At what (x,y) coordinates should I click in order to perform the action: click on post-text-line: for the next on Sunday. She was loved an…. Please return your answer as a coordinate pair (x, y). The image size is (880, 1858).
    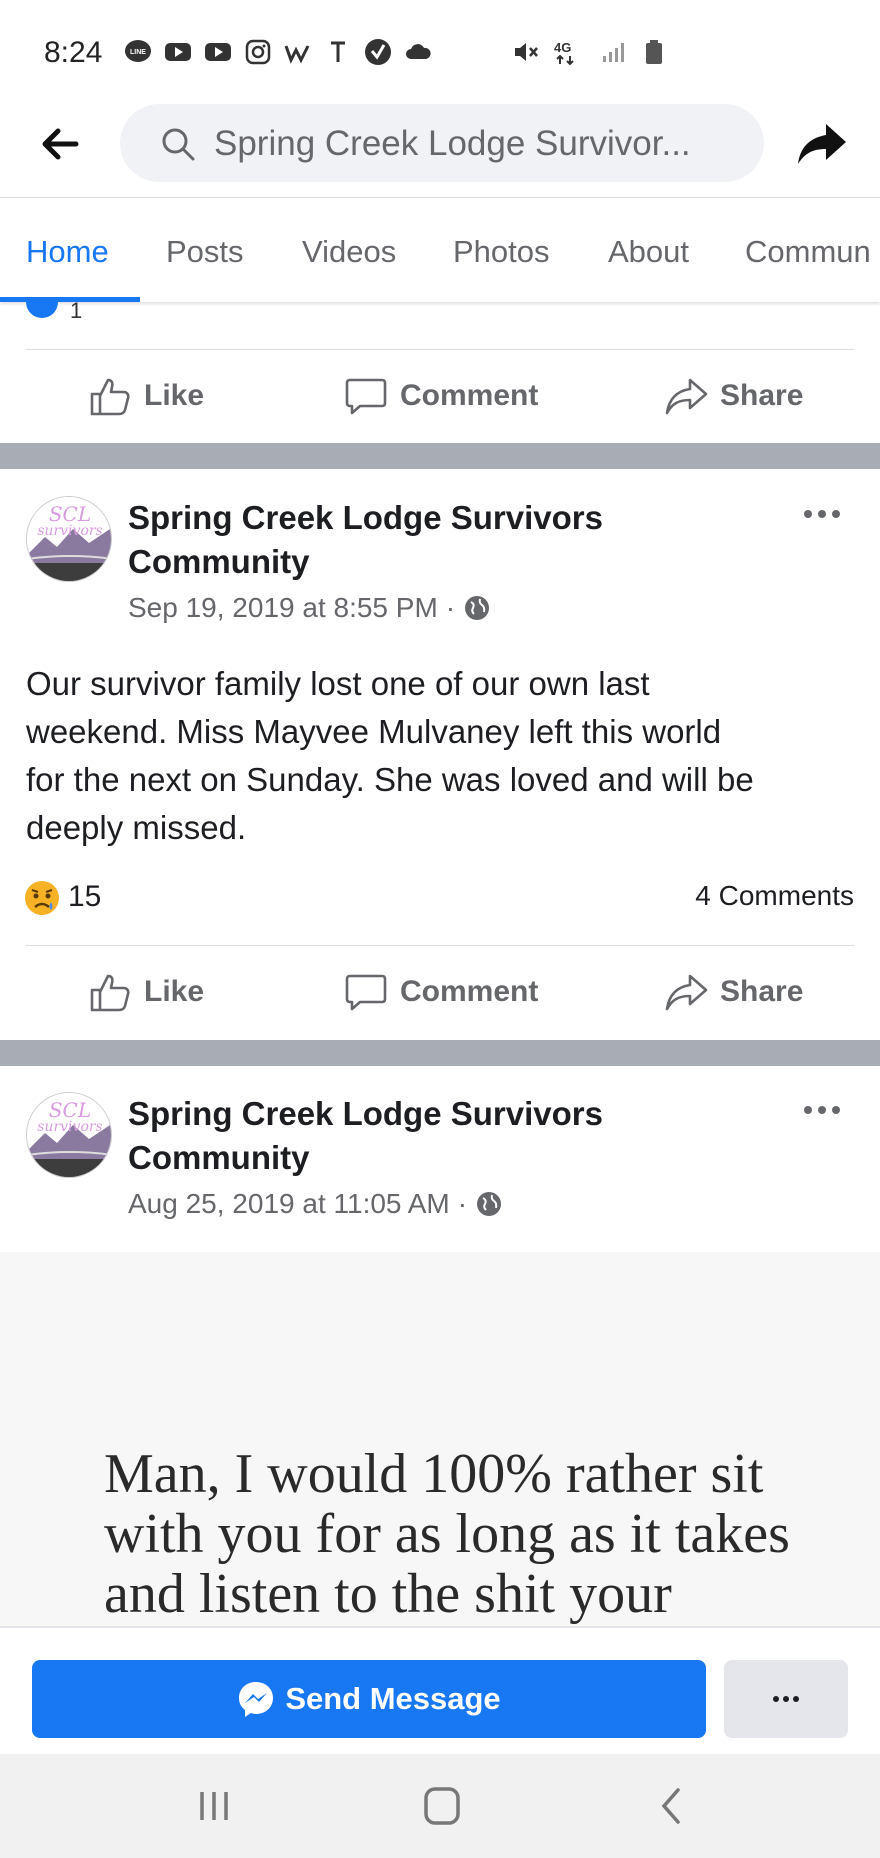
    Looking at the image, I should click on (390, 779).